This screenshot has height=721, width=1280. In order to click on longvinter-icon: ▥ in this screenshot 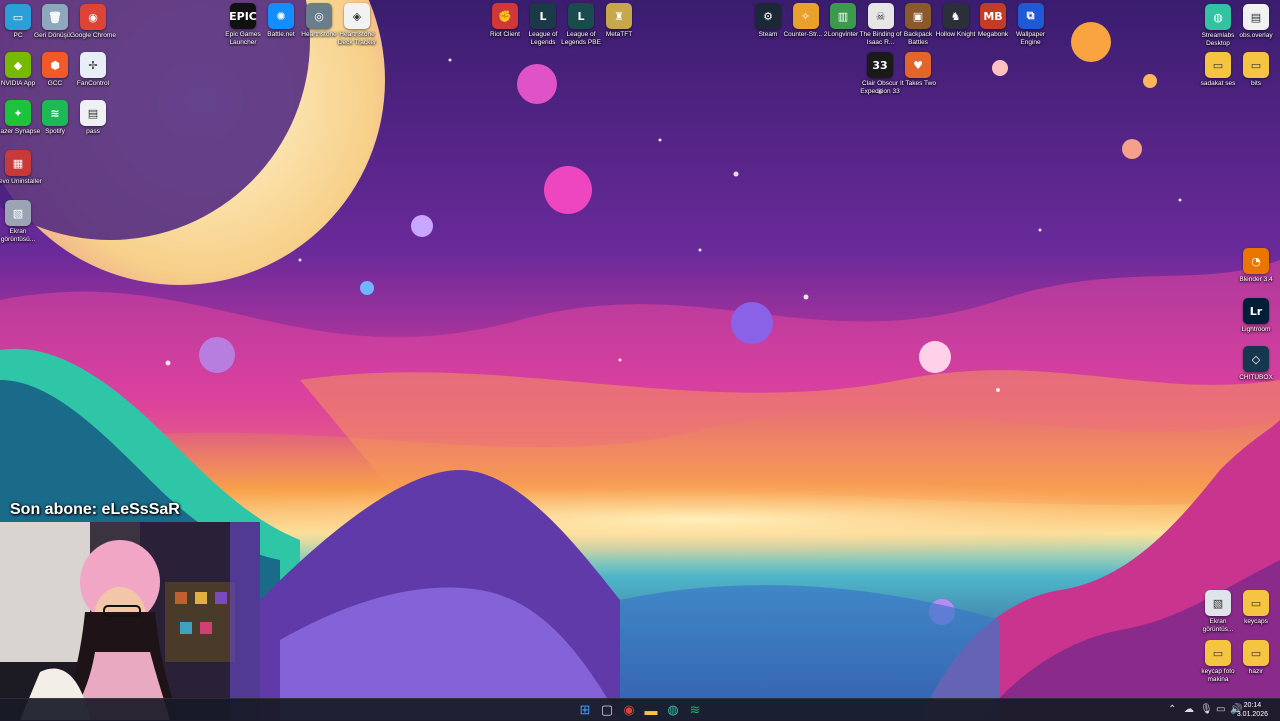, I will do `click(843, 16)`.